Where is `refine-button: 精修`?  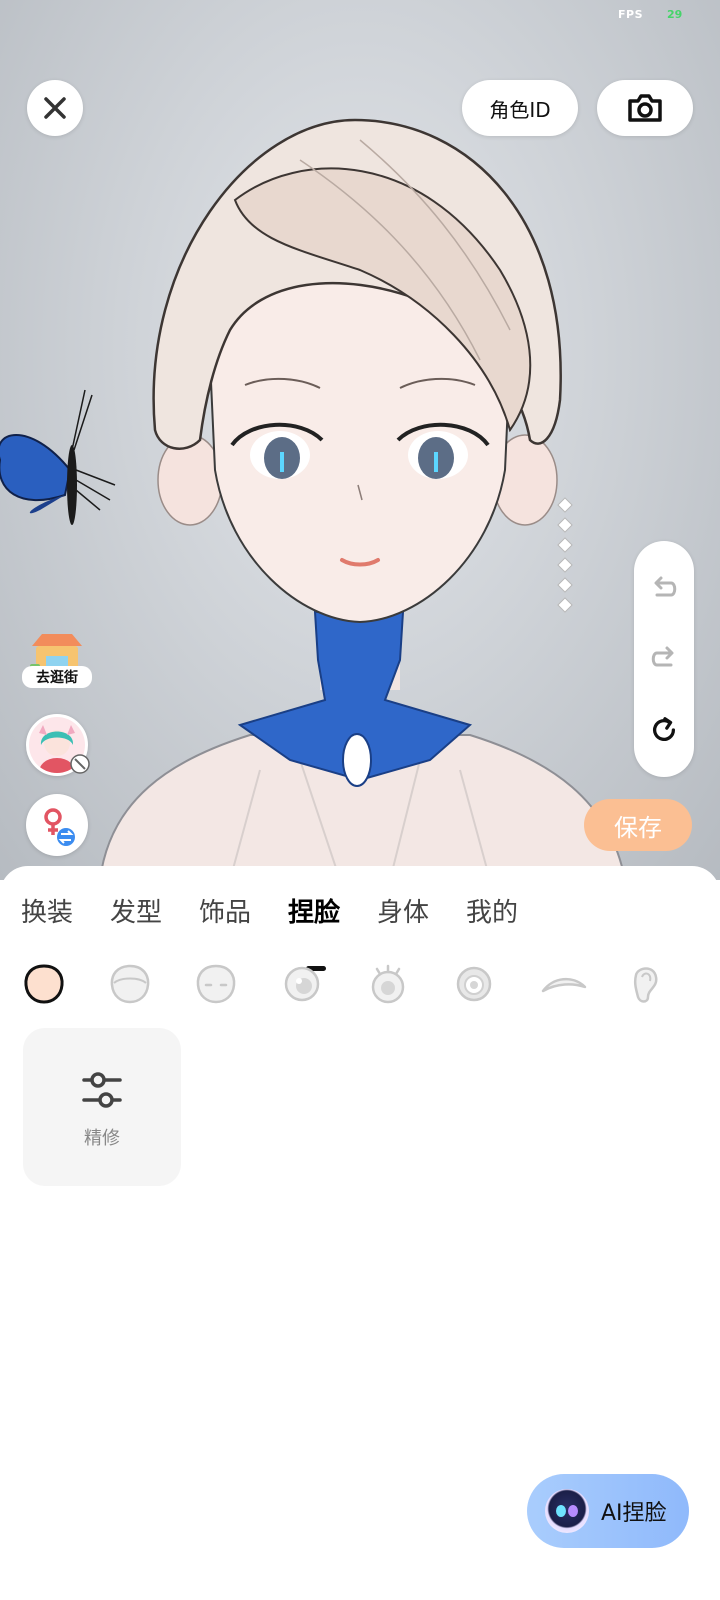 refine-button: 精修 is located at coordinates (102, 1107).